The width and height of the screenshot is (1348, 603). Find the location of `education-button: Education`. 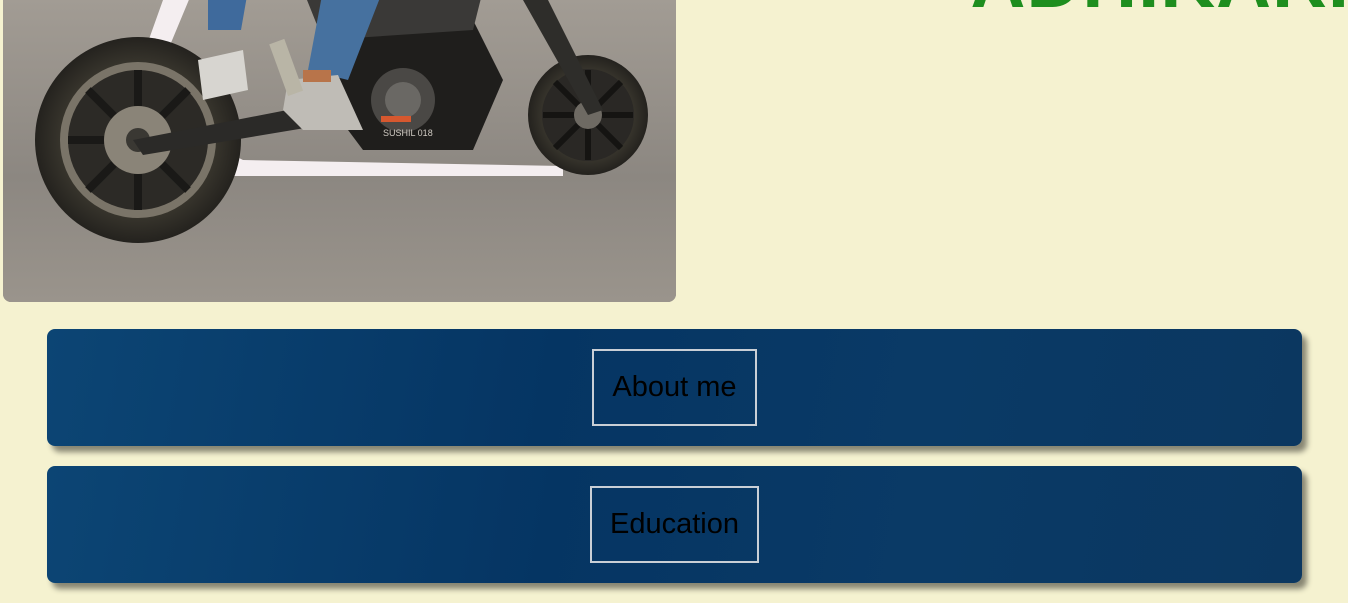

education-button: Education is located at coordinates (674, 524).